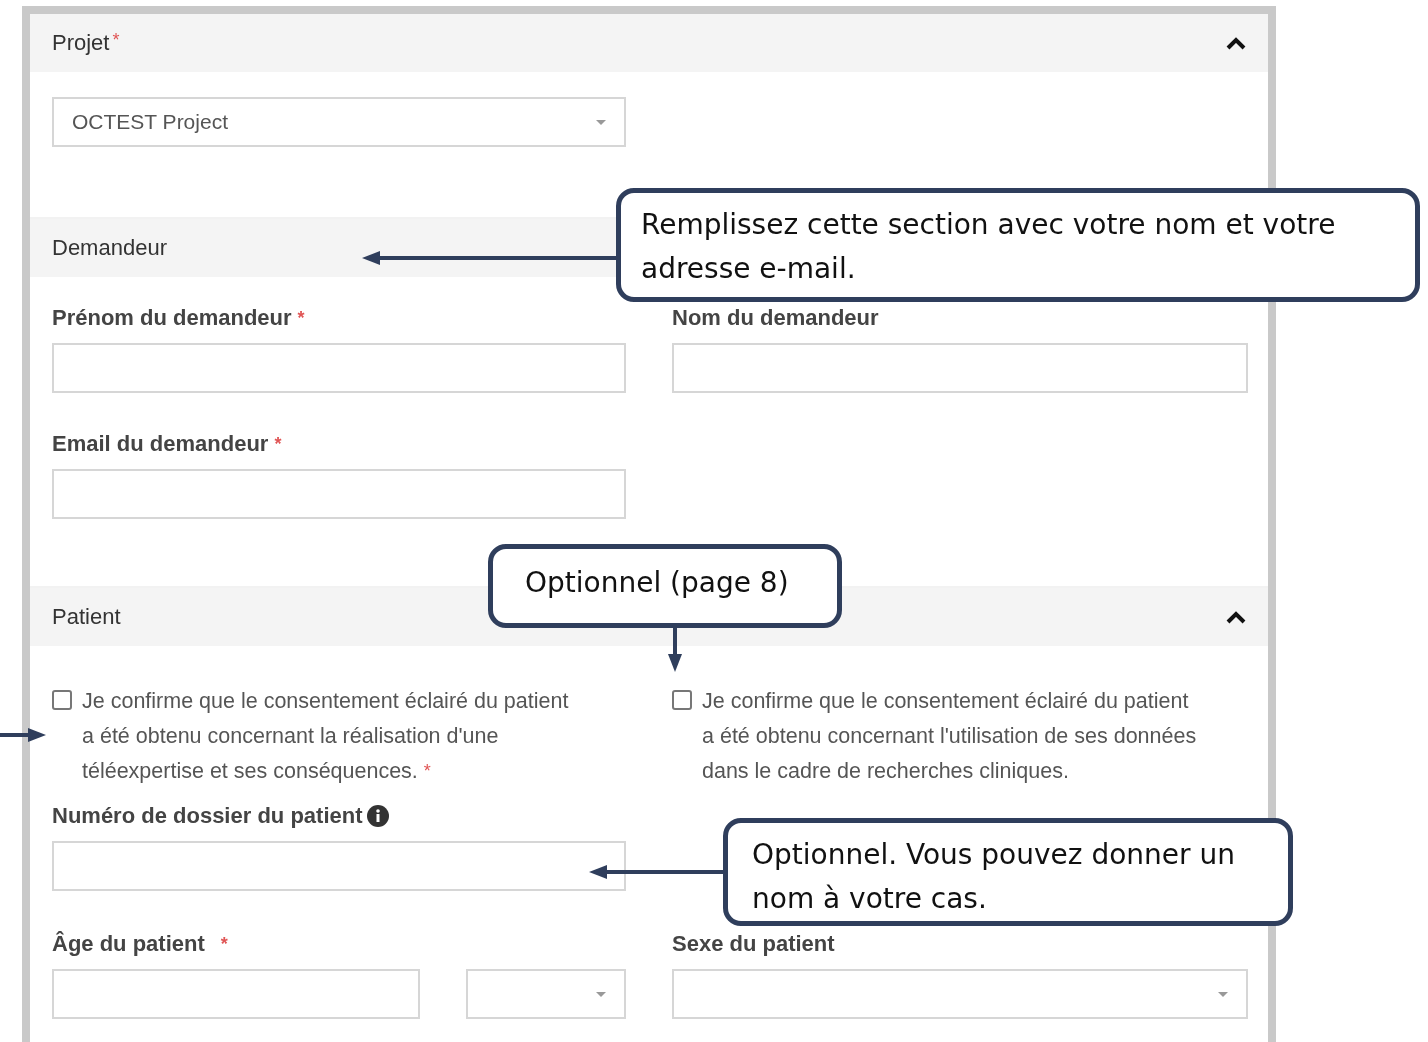 The width and height of the screenshot is (1428, 1042). Describe the element at coordinates (109, 248) in the screenshot. I see `section-title: Demandeur` at that location.